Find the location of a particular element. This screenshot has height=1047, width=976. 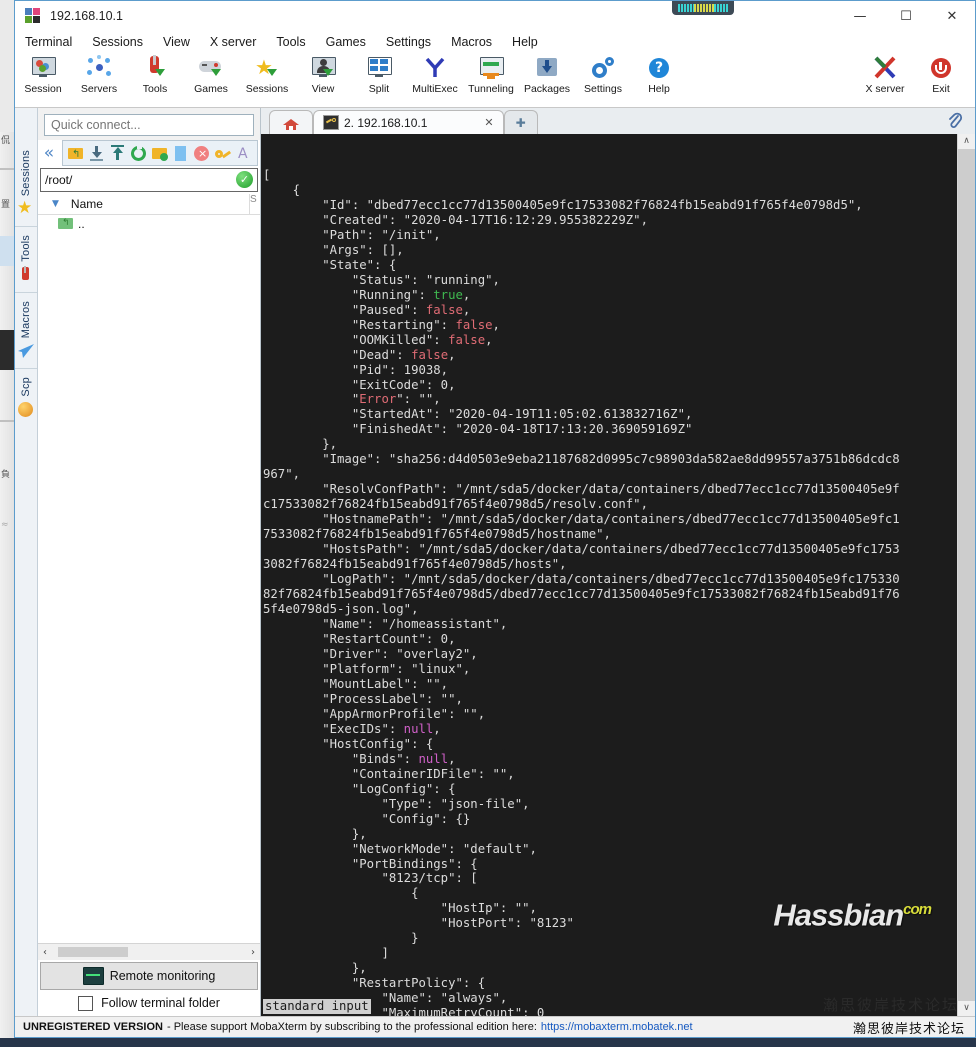

vscroll-track is located at coordinates (966, 575).